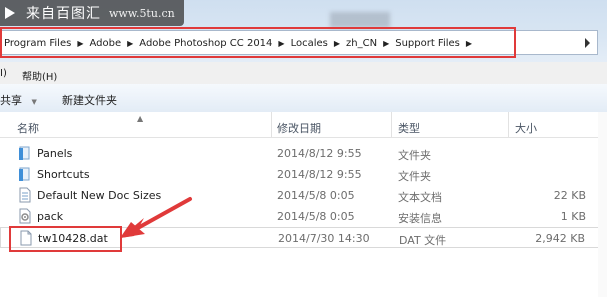 The height and width of the screenshot is (297, 607). What do you see at coordinates (89, 100) in the screenshot?
I see `new-folder-button: 新建文件夹` at bounding box center [89, 100].